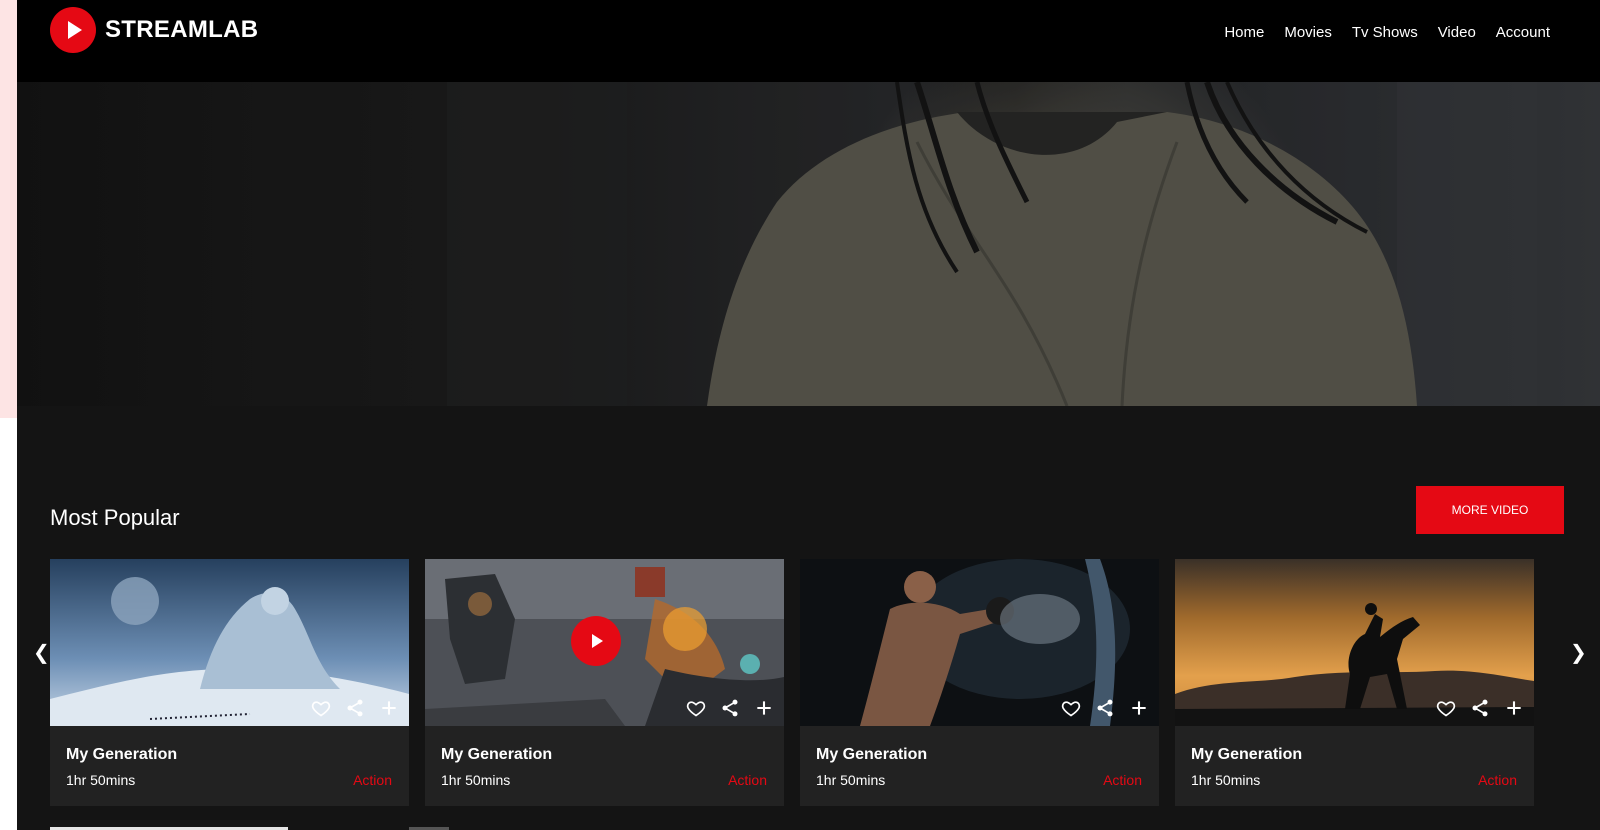 This screenshot has height=830, width=1600. Describe the element at coordinates (1457, 32) in the screenshot. I see `nav-video: Video` at that location.